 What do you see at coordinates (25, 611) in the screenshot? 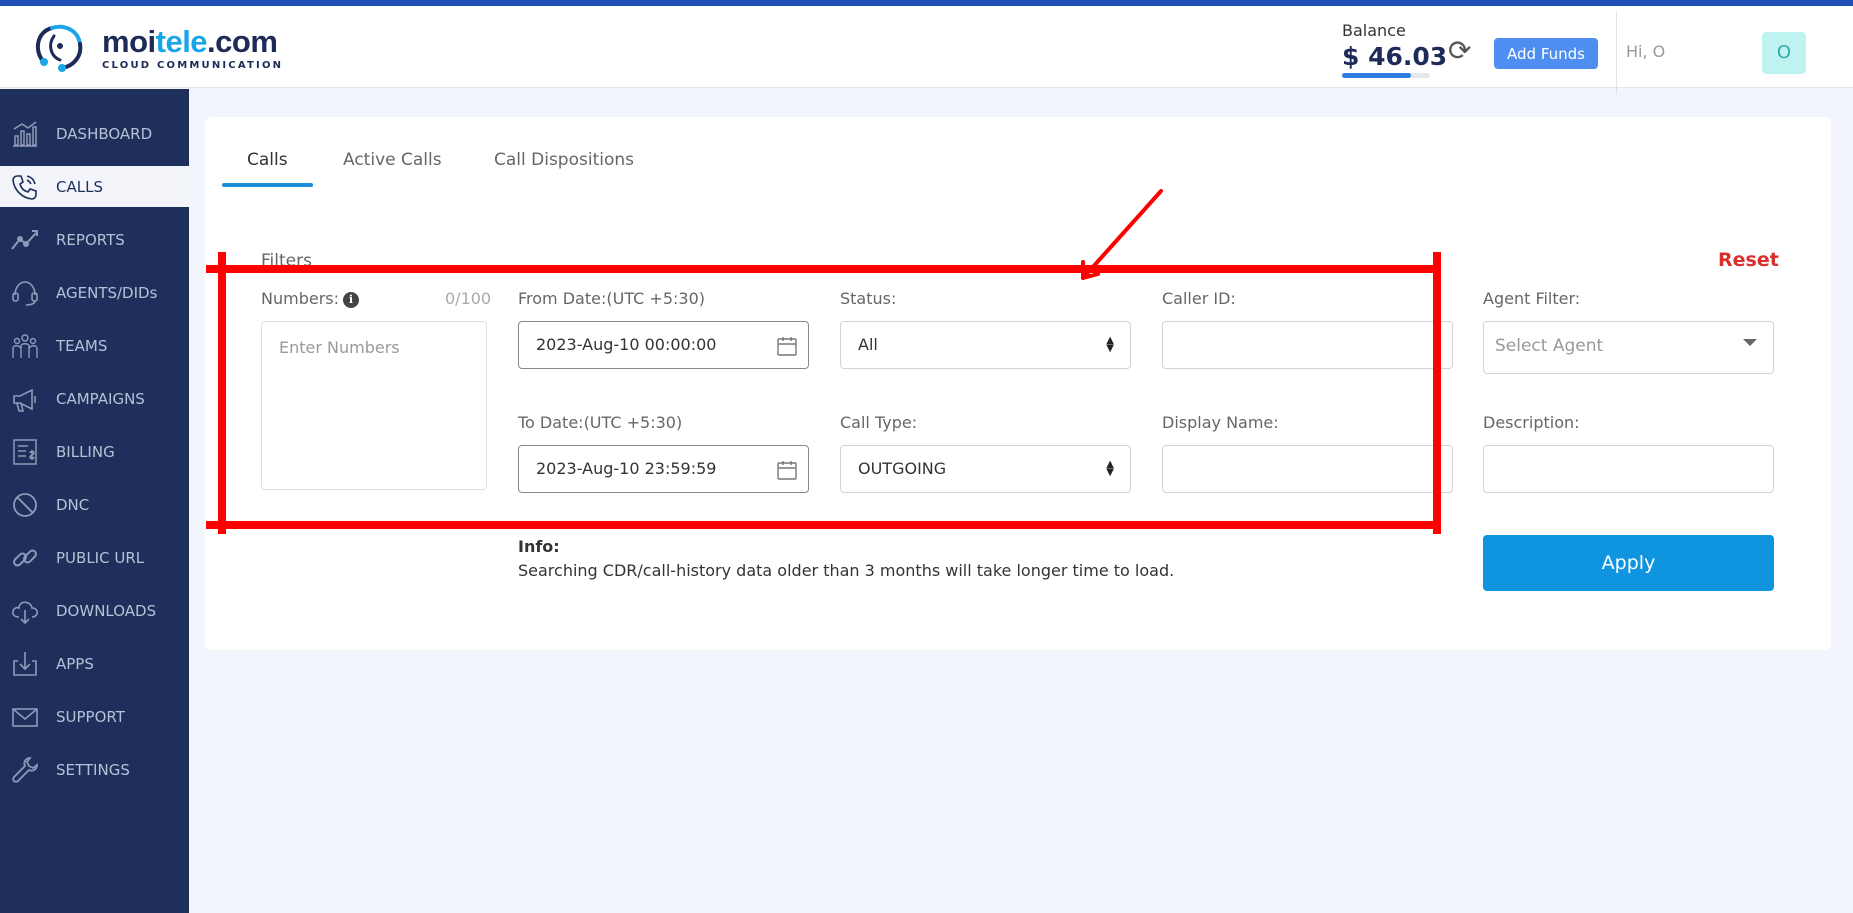
I see `cloud-download-icon` at bounding box center [25, 611].